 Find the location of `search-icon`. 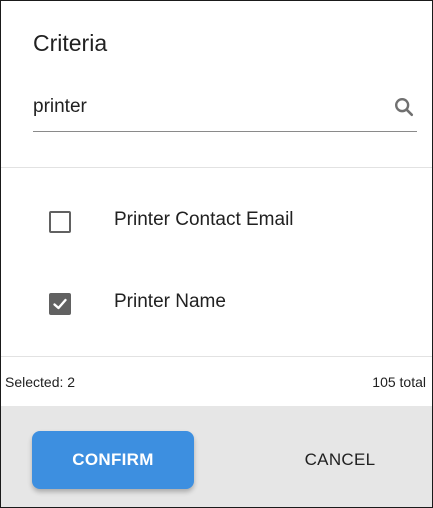

search-icon is located at coordinates (404, 107).